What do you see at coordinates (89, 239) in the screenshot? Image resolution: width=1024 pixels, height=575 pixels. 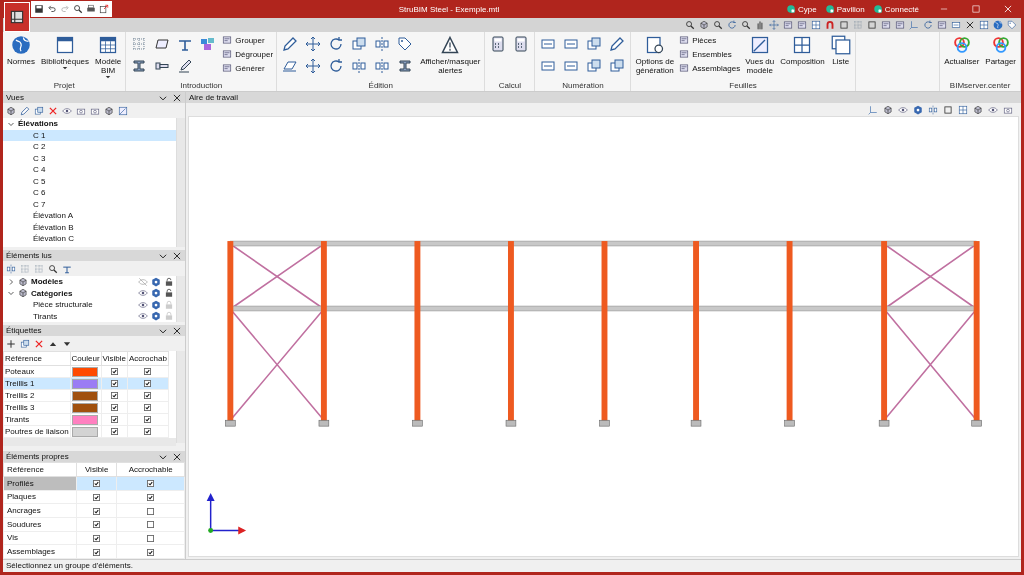 I see `tree-item: Élévation C` at bounding box center [89, 239].